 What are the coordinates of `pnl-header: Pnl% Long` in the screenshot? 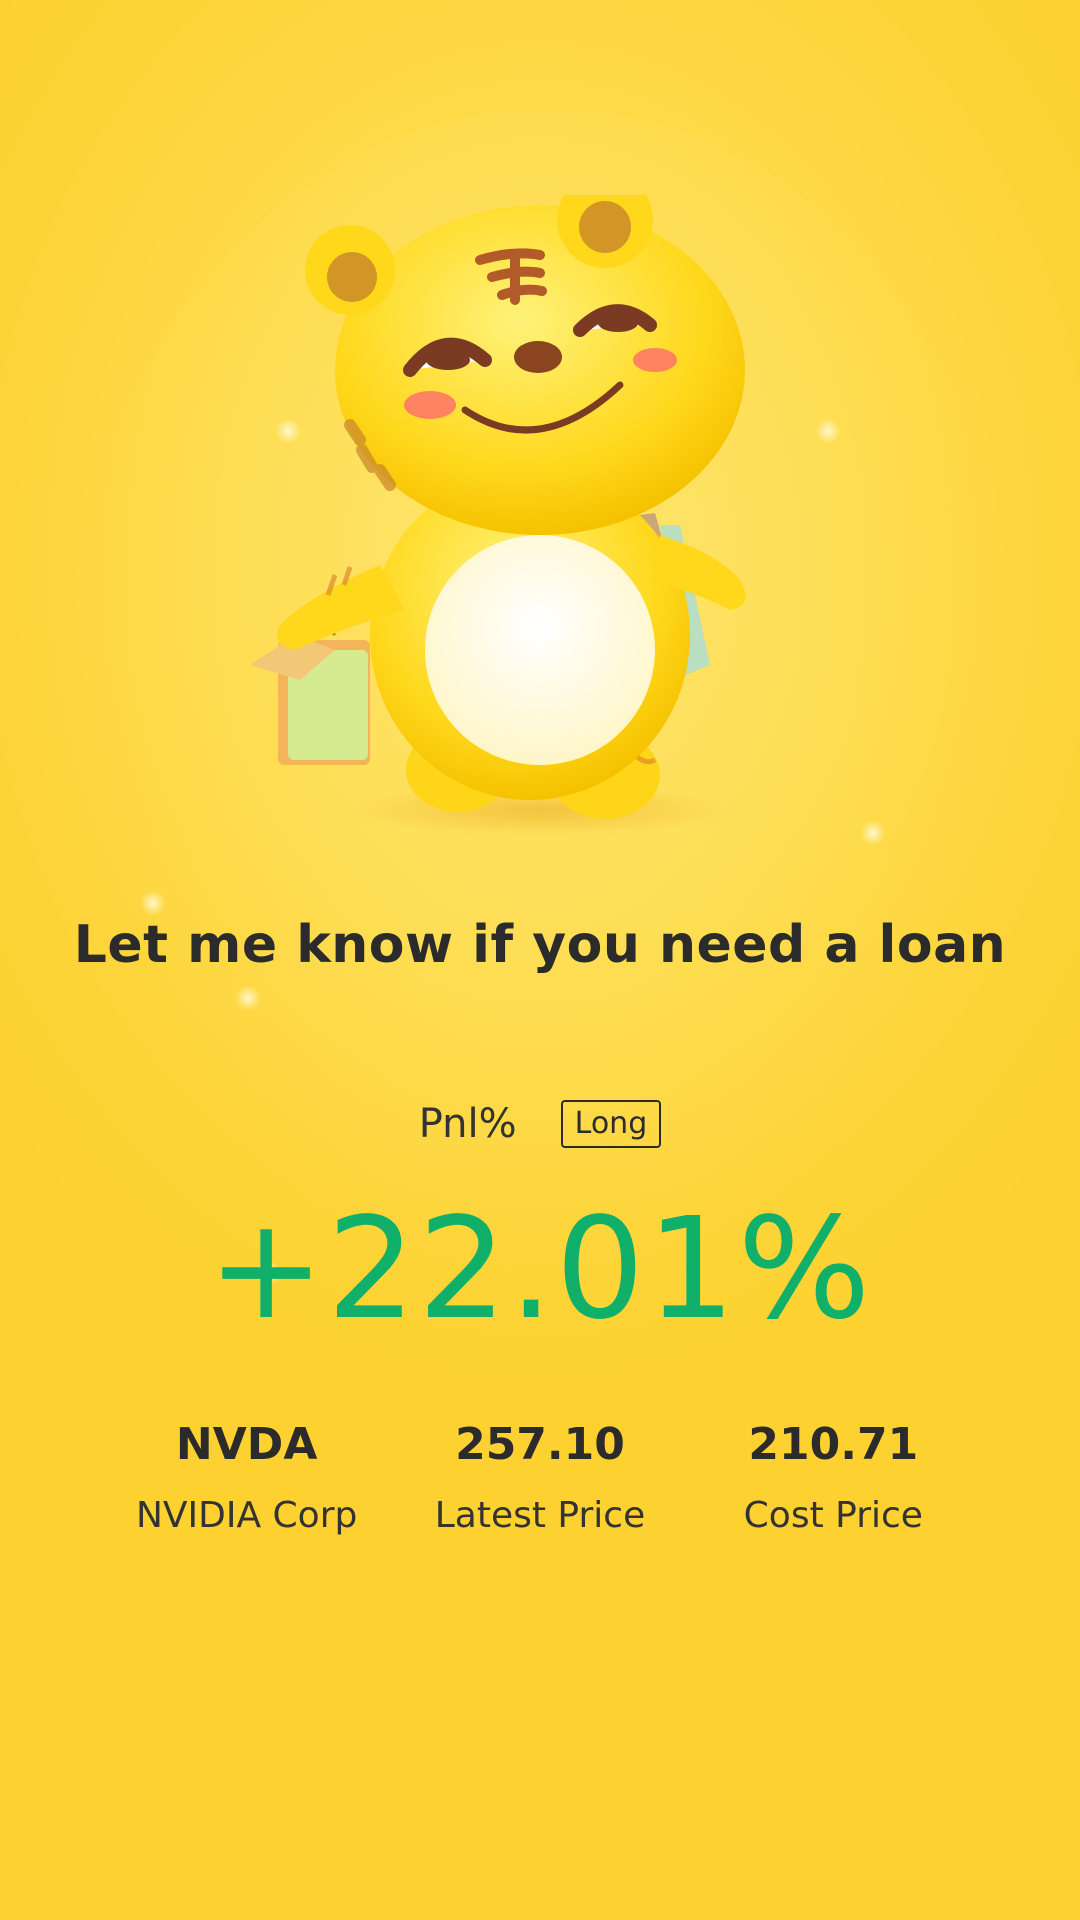 It's located at (540, 1124).